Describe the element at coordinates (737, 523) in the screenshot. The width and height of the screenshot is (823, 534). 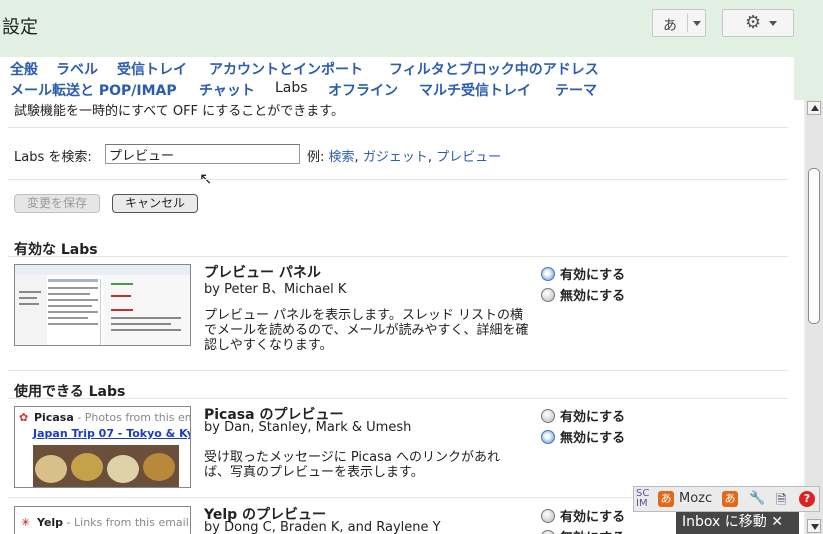
I see `go-to-inbox-link: Inbox に移動 ✕` at that location.